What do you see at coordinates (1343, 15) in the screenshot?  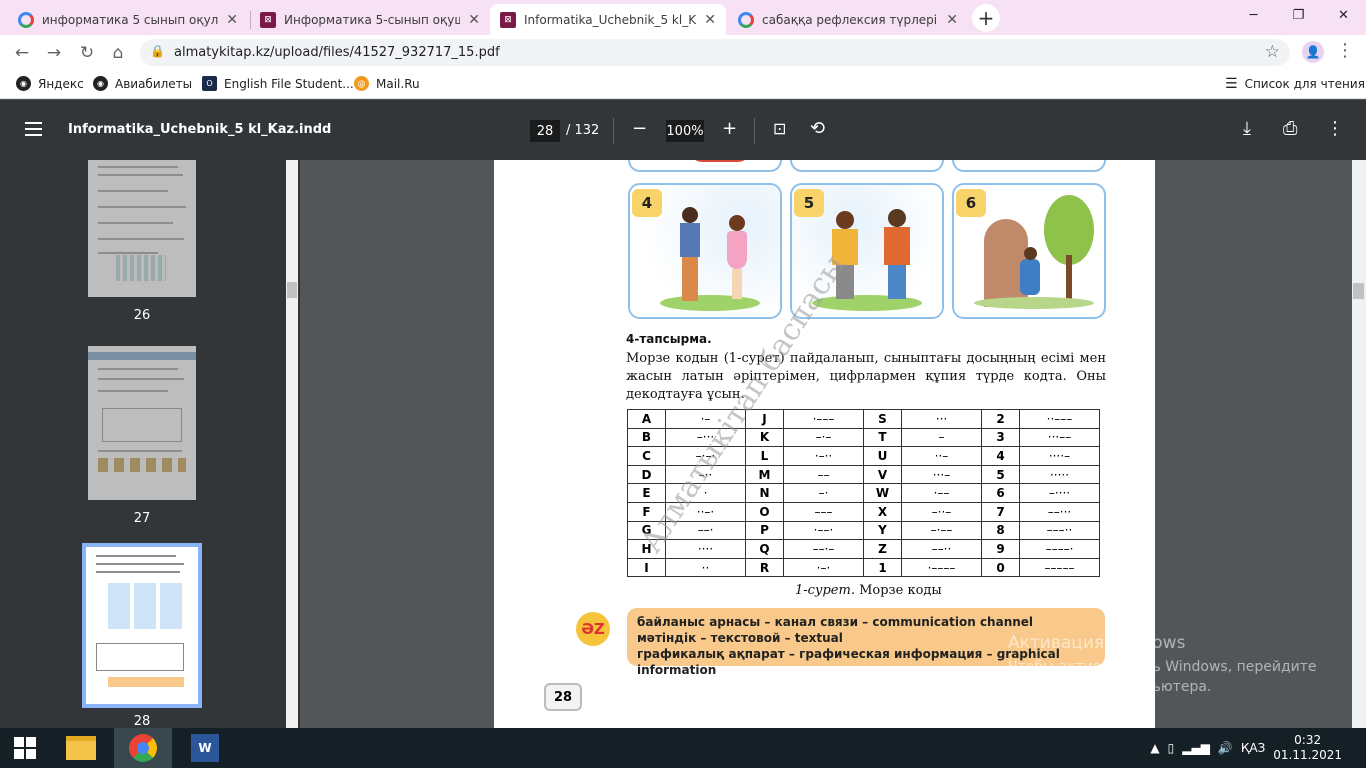 I see `close-window-button: ✕` at bounding box center [1343, 15].